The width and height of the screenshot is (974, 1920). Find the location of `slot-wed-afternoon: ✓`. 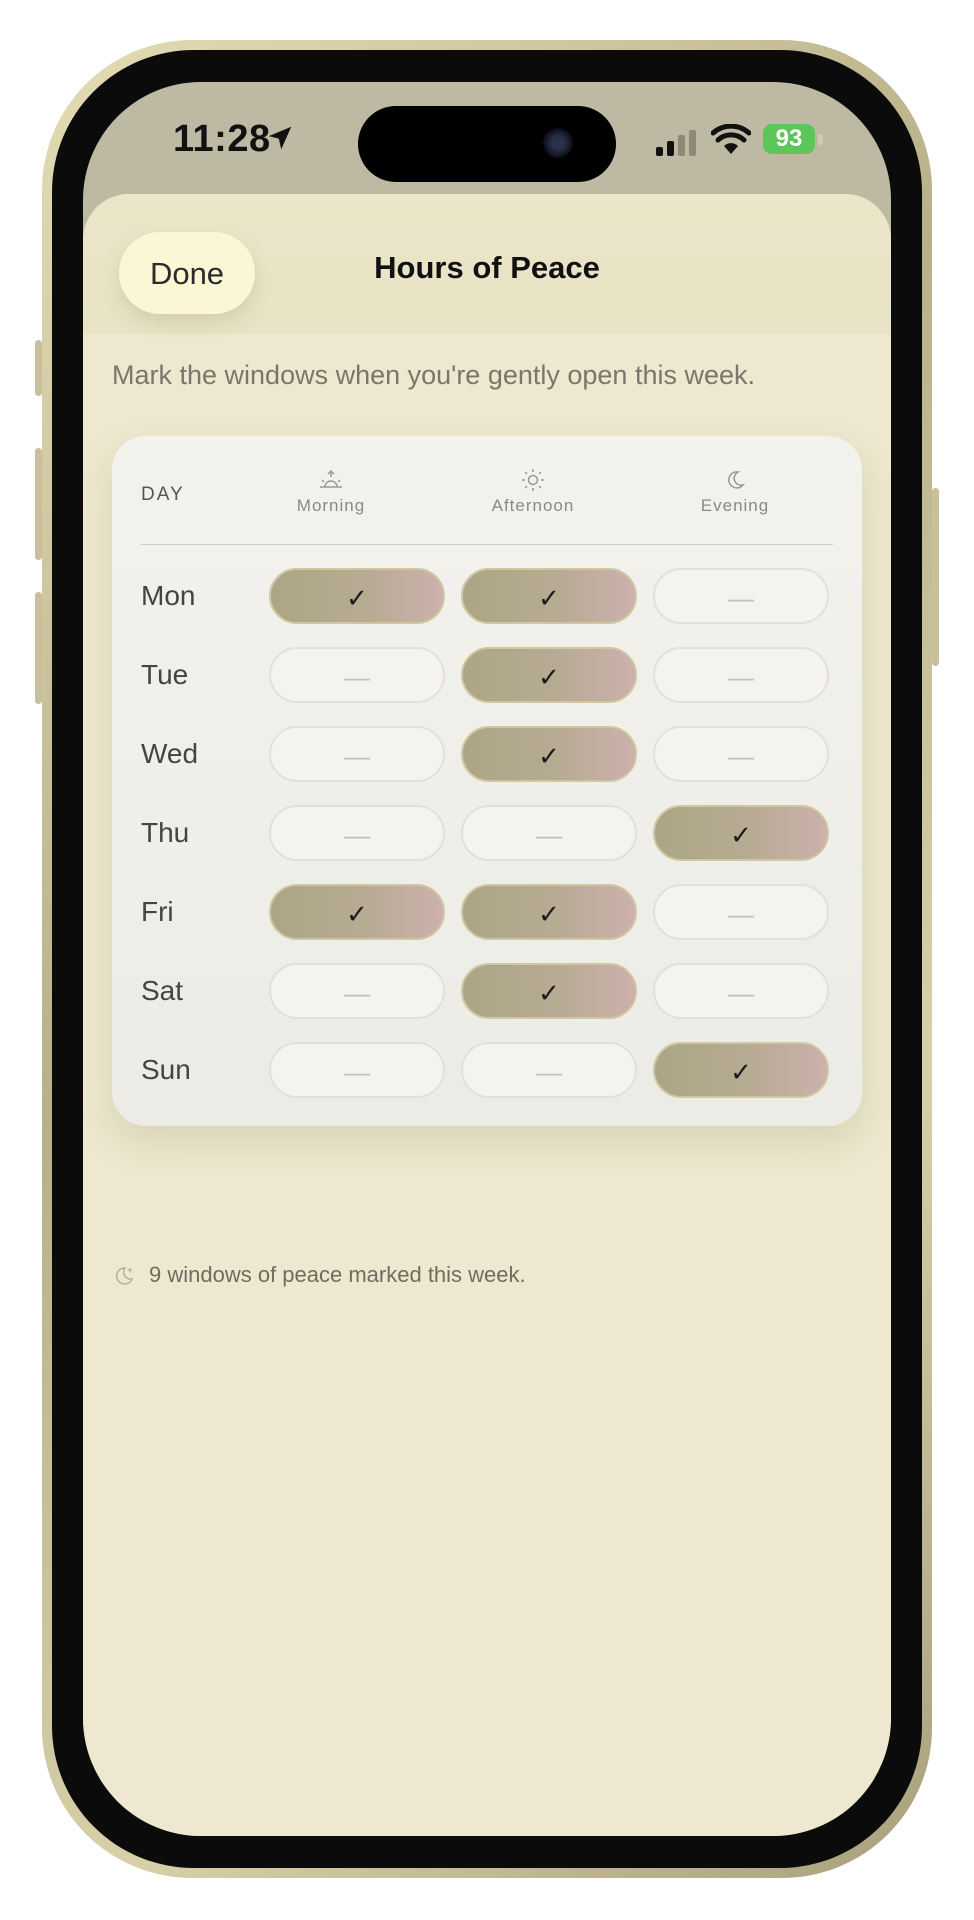

slot-wed-afternoon: ✓ is located at coordinates (549, 754).